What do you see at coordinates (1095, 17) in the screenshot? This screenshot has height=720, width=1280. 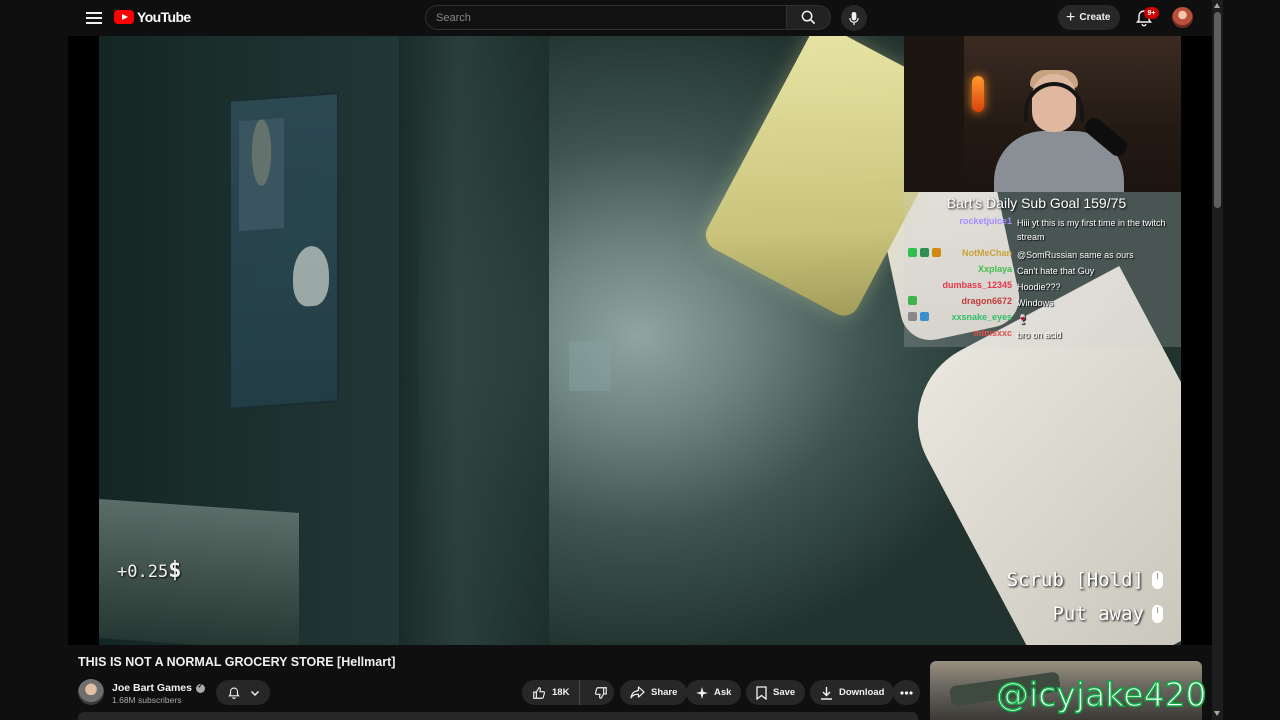 I see `create-label: Create` at bounding box center [1095, 17].